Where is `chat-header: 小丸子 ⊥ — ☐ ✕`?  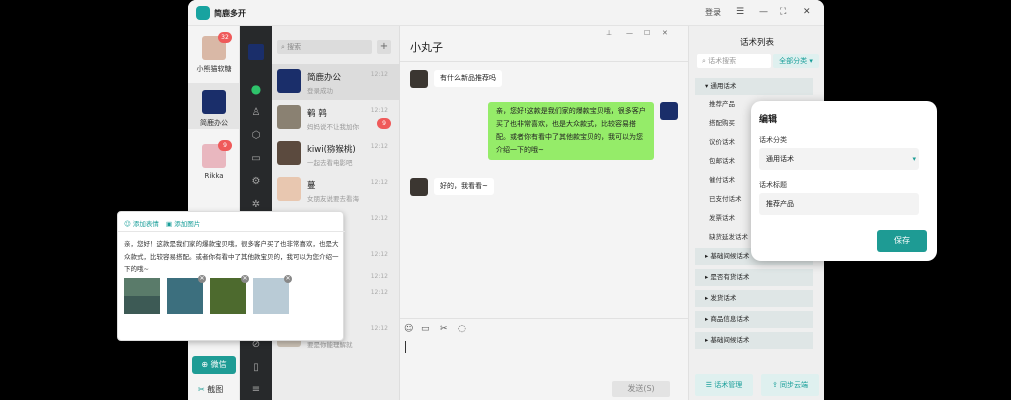 chat-header: 小丸子 ⊥ — ☐ ✕ is located at coordinates (544, 44).